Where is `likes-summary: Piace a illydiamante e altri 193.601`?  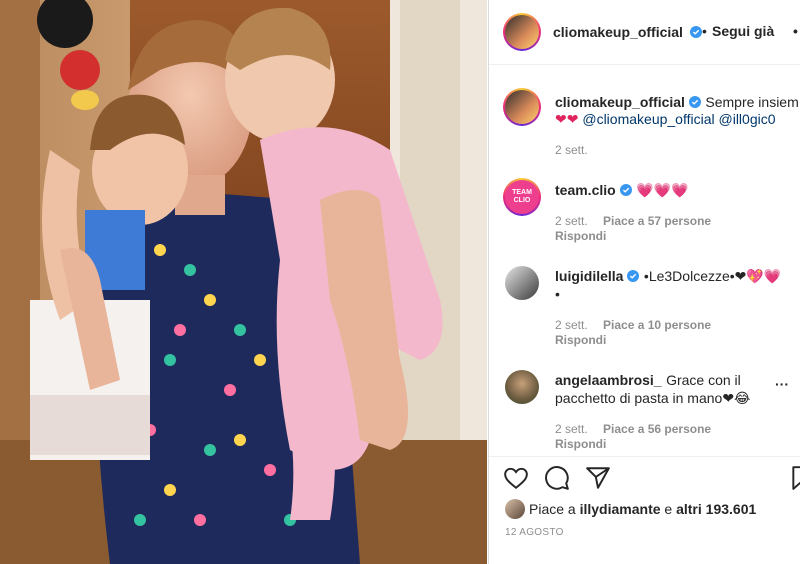 likes-summary: Piace a illydiamante e altri 193.601 is located at coordinates (642, 509).